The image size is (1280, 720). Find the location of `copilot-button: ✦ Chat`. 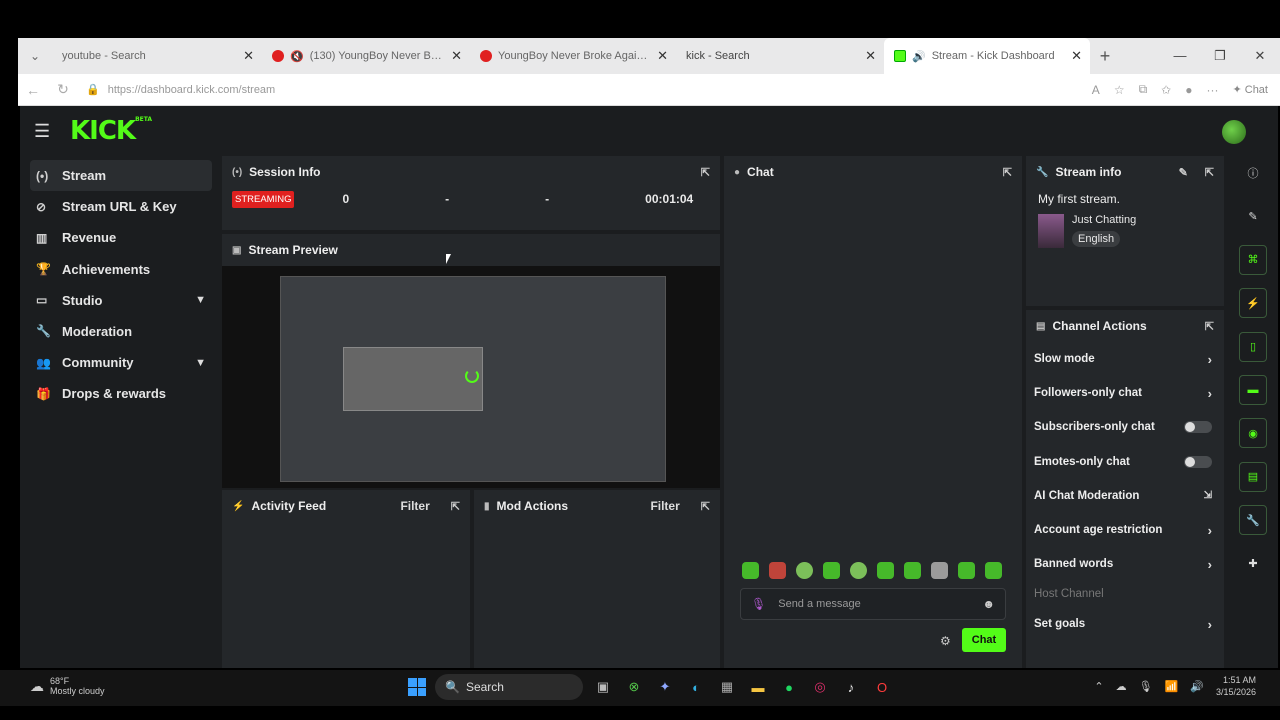

copilot-button: ✦ Chat is located at coordinates (1250, 89).